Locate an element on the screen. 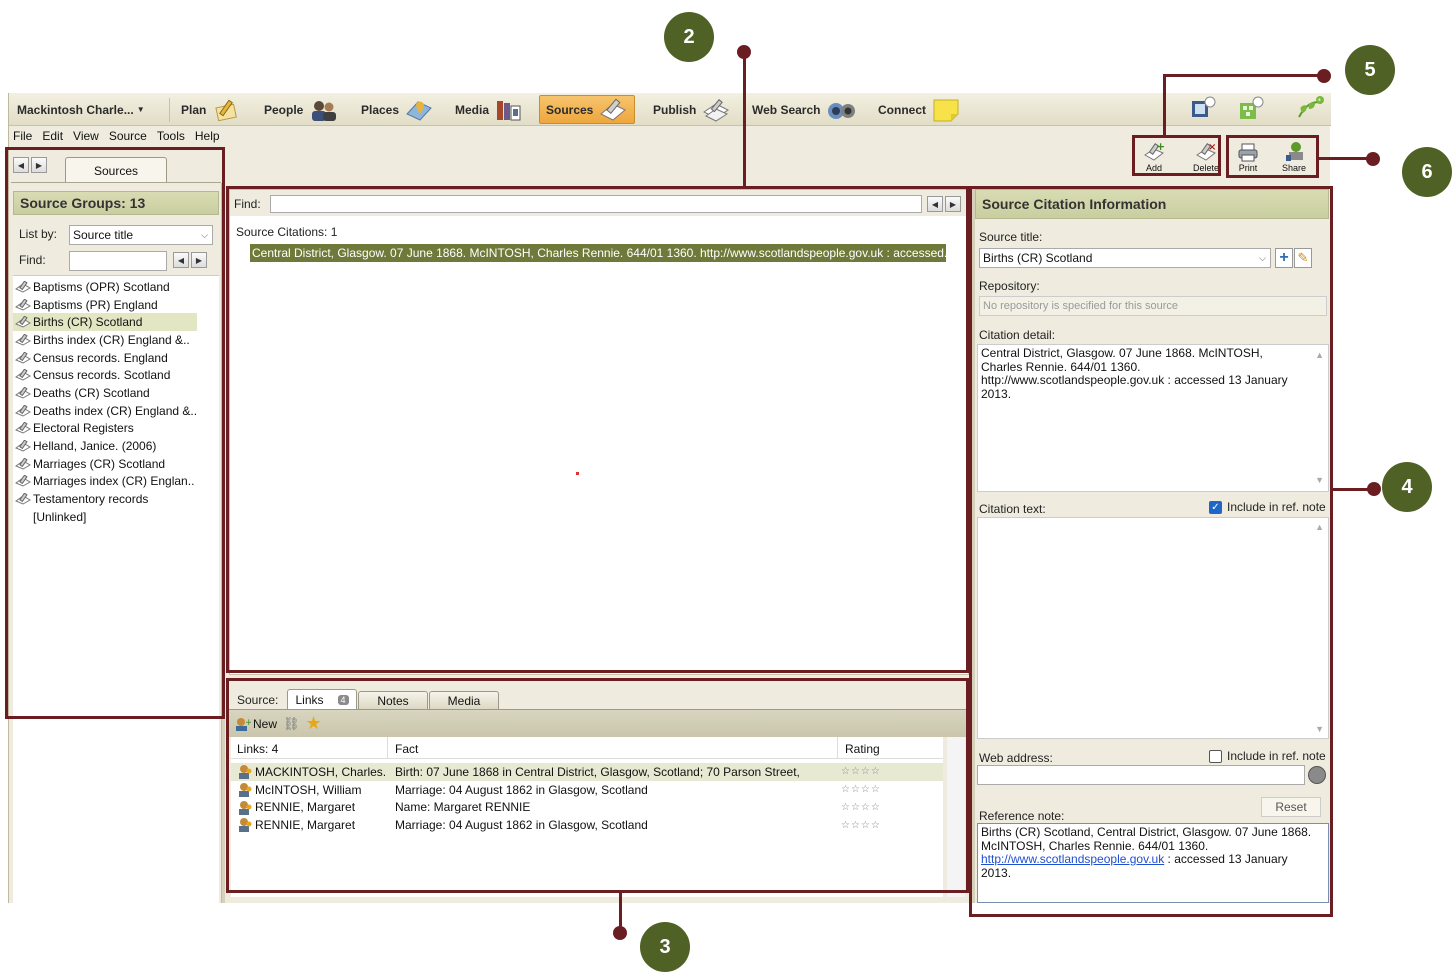  tab-people: People is located at coordinates (301, 109).